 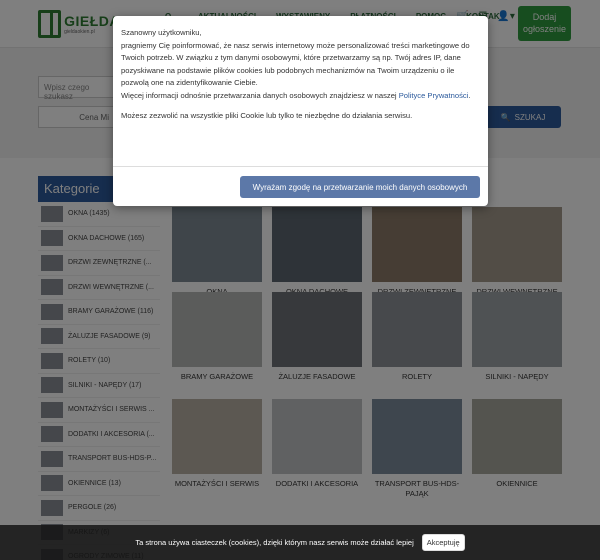 What do you see at coordinates (300, 166) in the screenshot?
I see `modal-divider` at bounding box center [300, 166].